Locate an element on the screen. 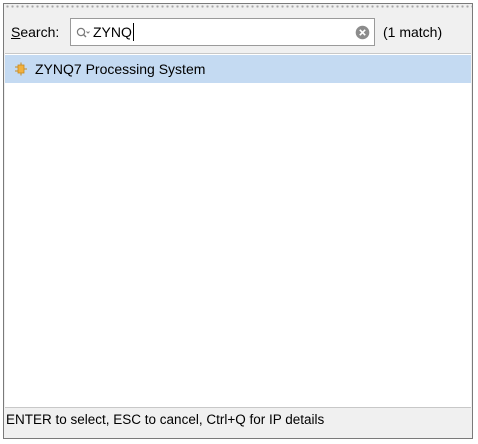  search-icon is located at coordinates (83, 32).